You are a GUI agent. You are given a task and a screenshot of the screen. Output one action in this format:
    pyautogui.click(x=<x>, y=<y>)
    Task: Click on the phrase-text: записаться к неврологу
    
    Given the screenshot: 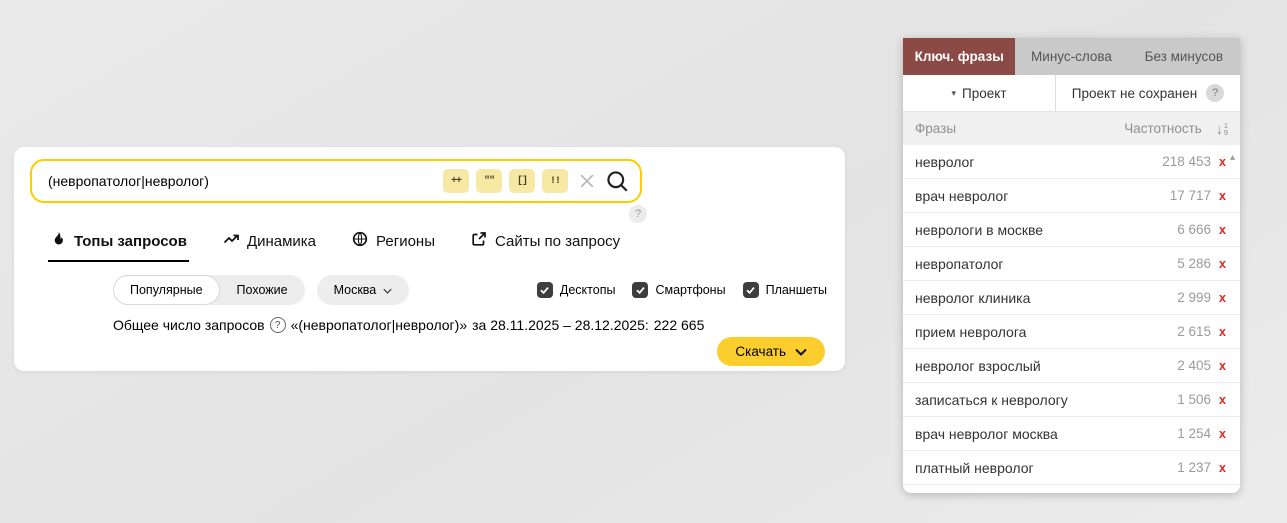 What is the action you would take?
    pyautogui.click(x=991, y=399)
    